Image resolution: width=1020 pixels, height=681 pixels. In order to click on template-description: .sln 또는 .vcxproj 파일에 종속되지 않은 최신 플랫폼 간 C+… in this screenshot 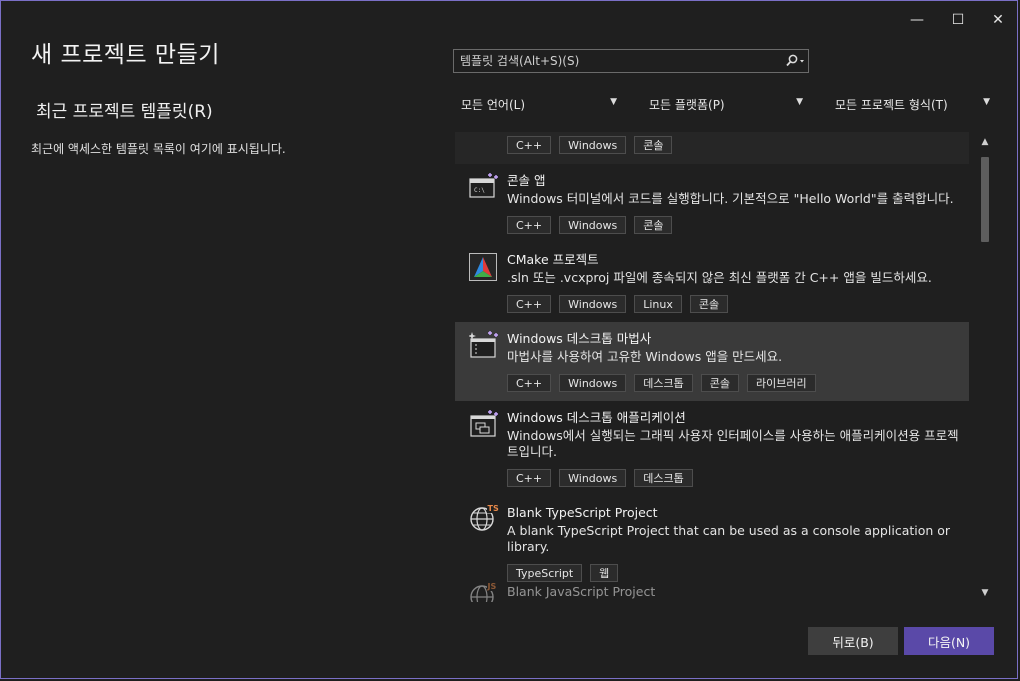, I will do `click(719, 277)`.